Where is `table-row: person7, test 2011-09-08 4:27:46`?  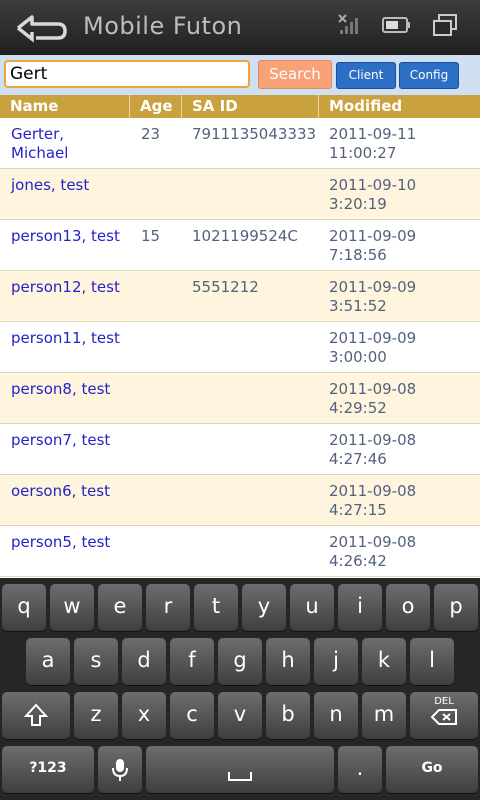 table-row: person7, test 2011-09-08 4:27:46 is located at coordinates (240, 449).